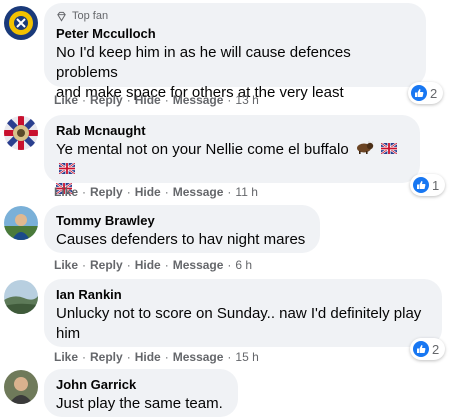 The height and width of the screenshot is (419, 449). Describe the element at coordinates (181, 239) in the screenshot. I see `comment-text: Causes defenders to hav night mares` at that location.